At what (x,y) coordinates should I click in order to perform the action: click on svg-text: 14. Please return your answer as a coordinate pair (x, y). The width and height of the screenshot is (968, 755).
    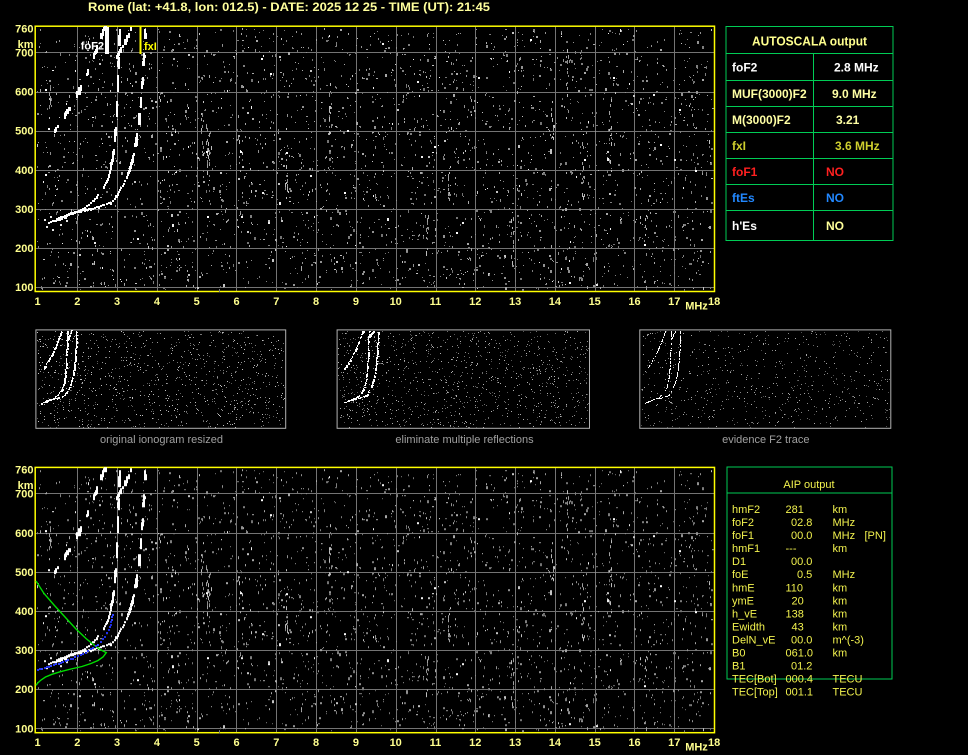
    Looking at the image, I should click on (555, 302).